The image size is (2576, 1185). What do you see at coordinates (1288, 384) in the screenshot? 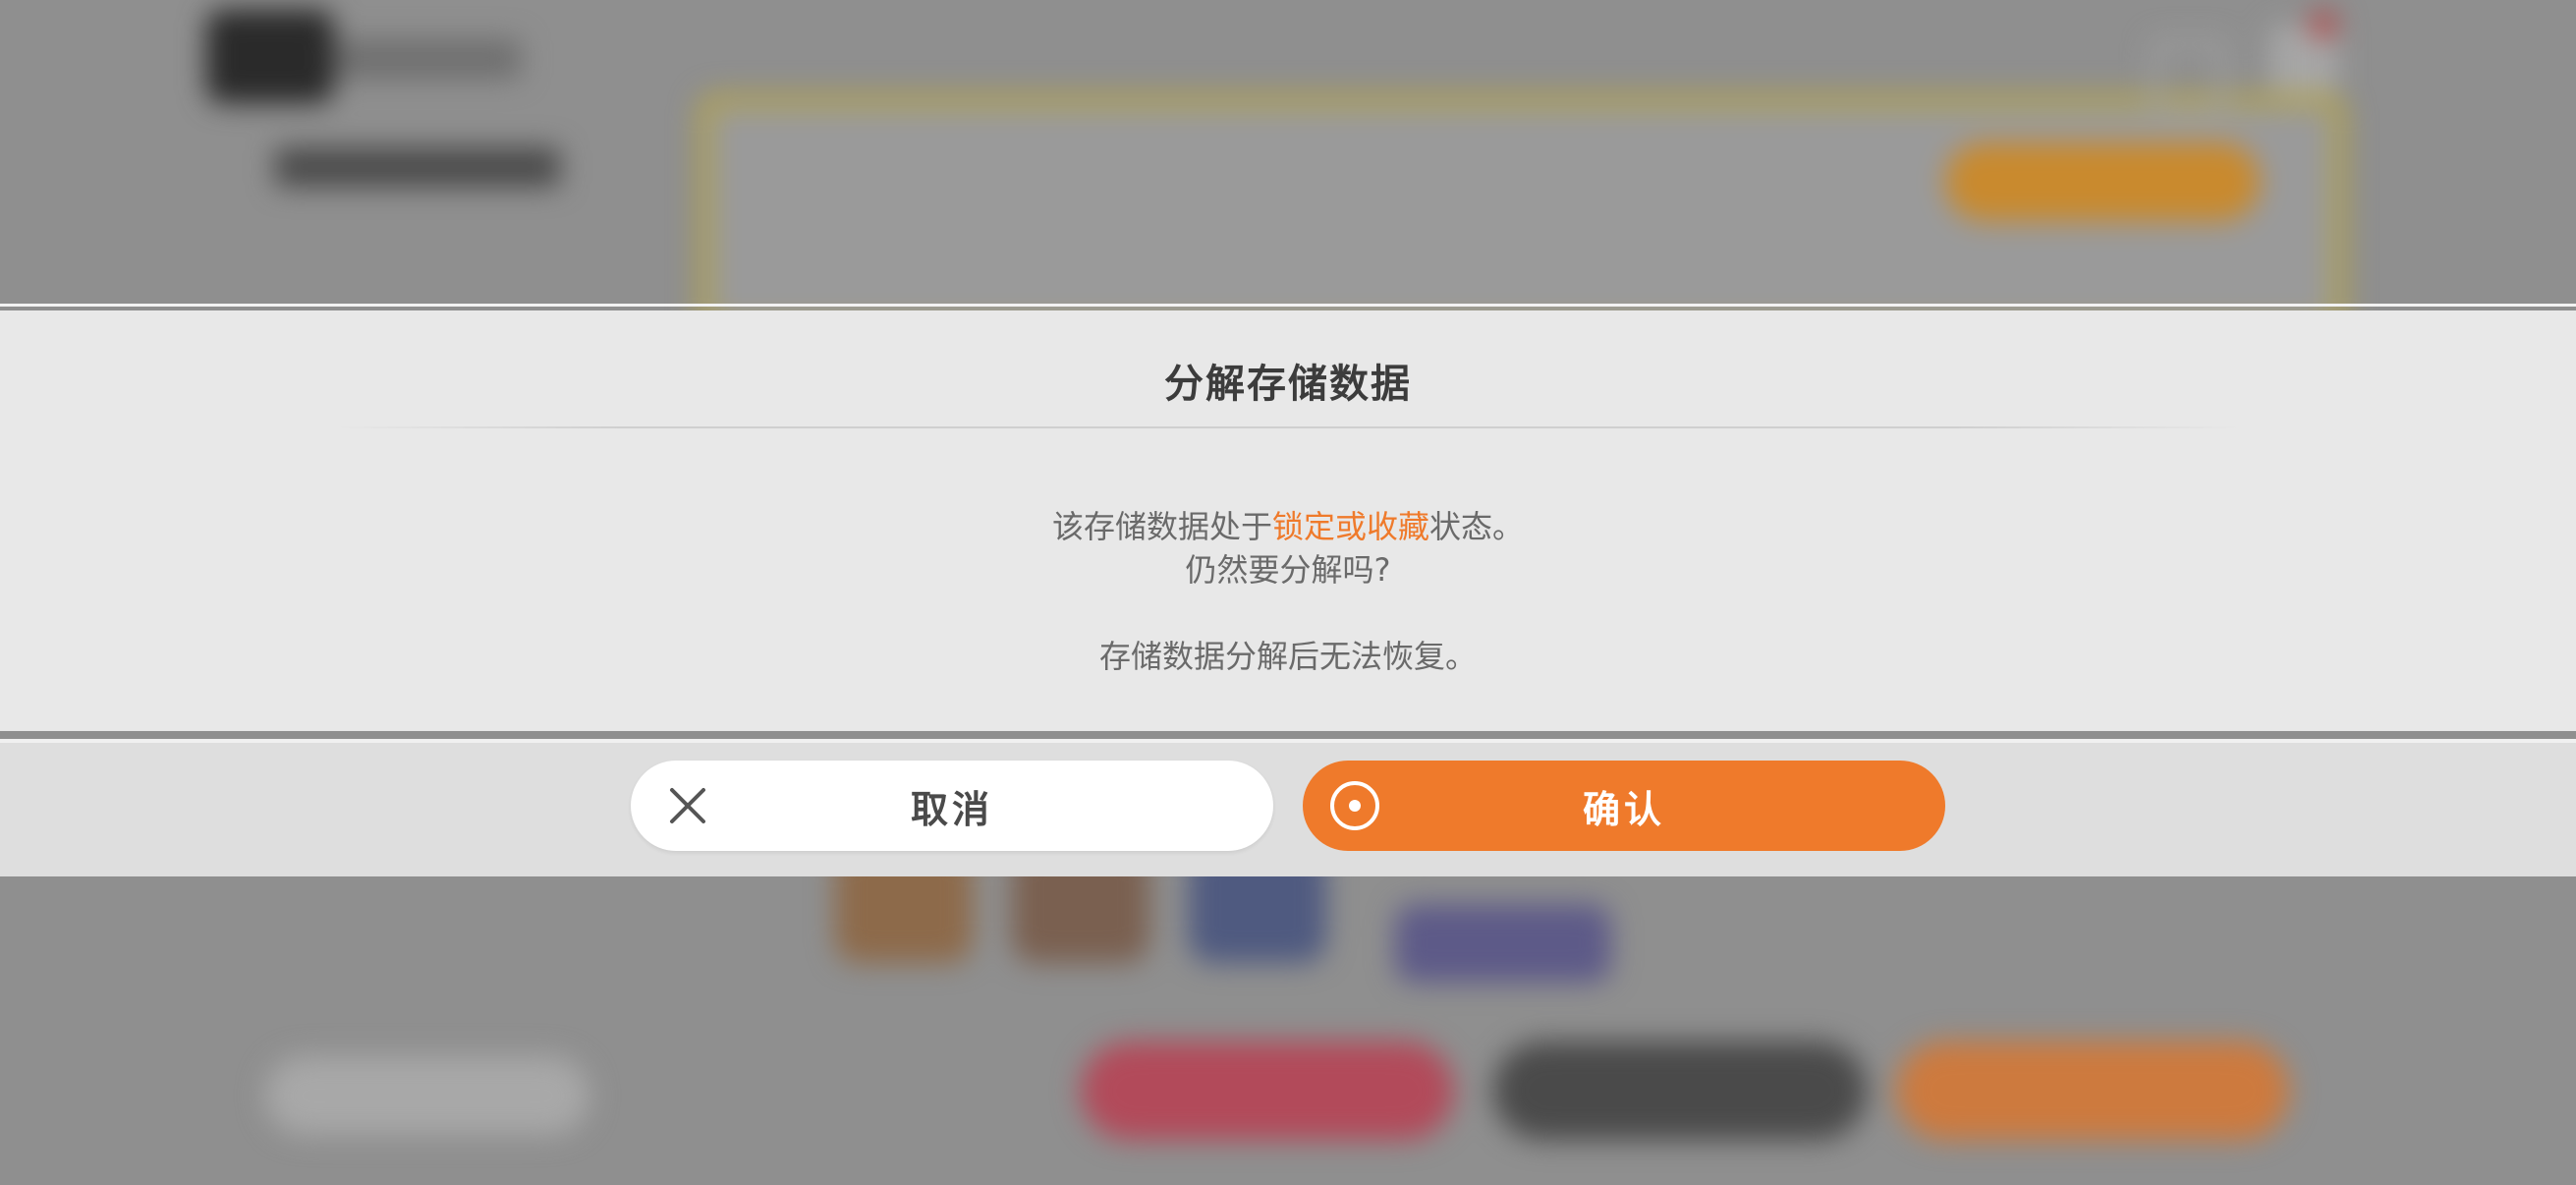
I see `dialog-title: 分解存储数据` at bounding box center [1288, 384].